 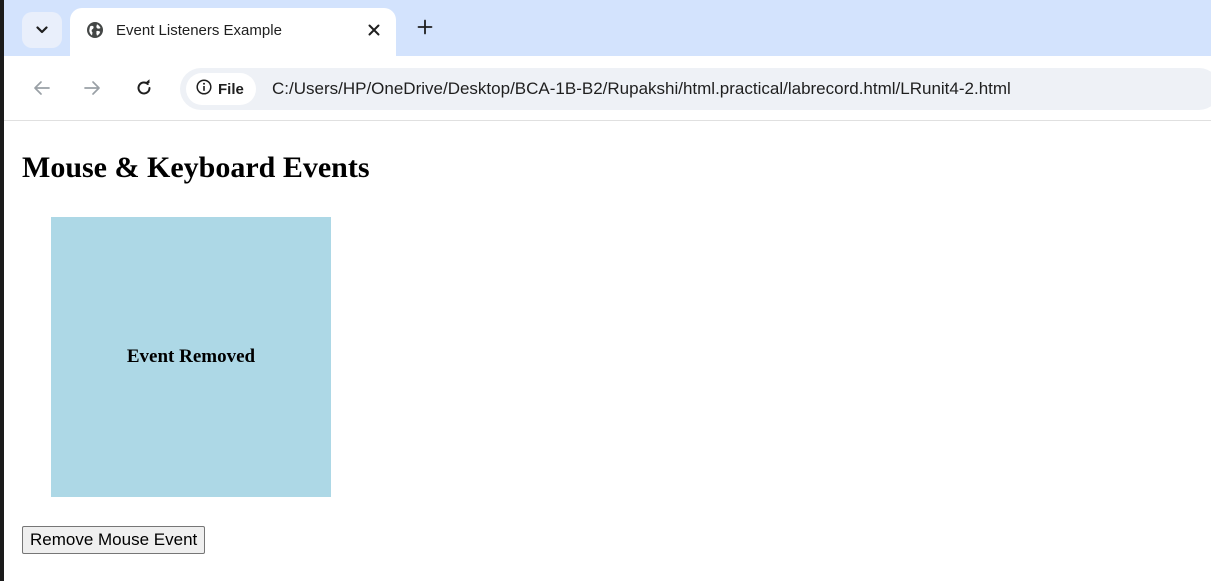 I want to click on back-arrow-icon, so click(x=42, y=90).